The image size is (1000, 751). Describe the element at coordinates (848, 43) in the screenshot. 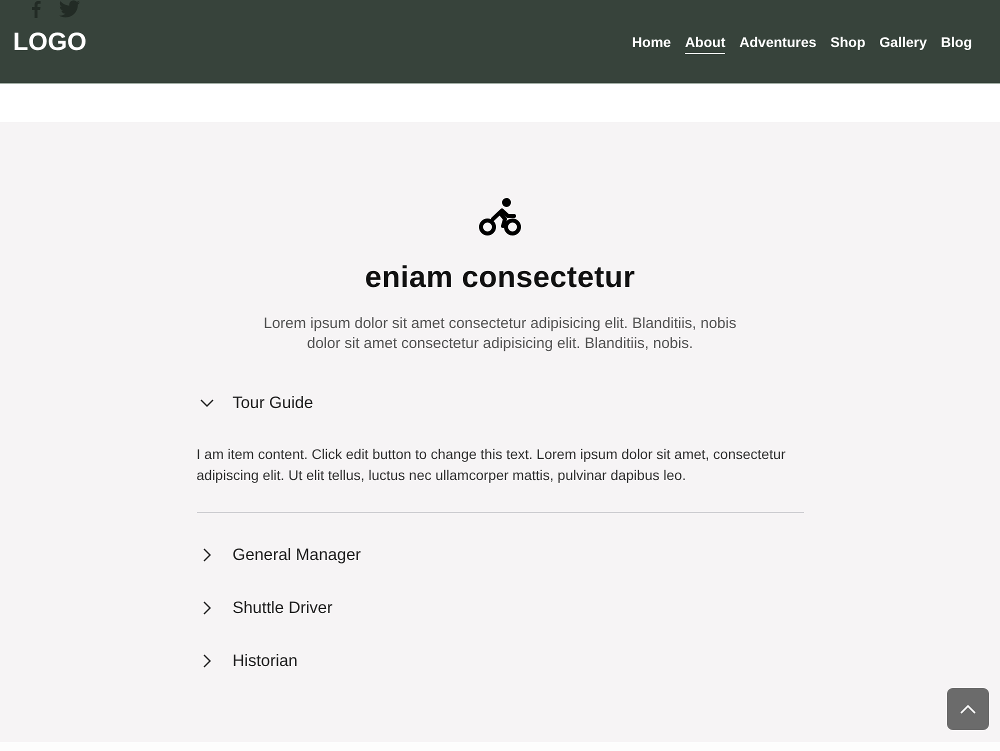

I see `nav-link: Shop` at that location.